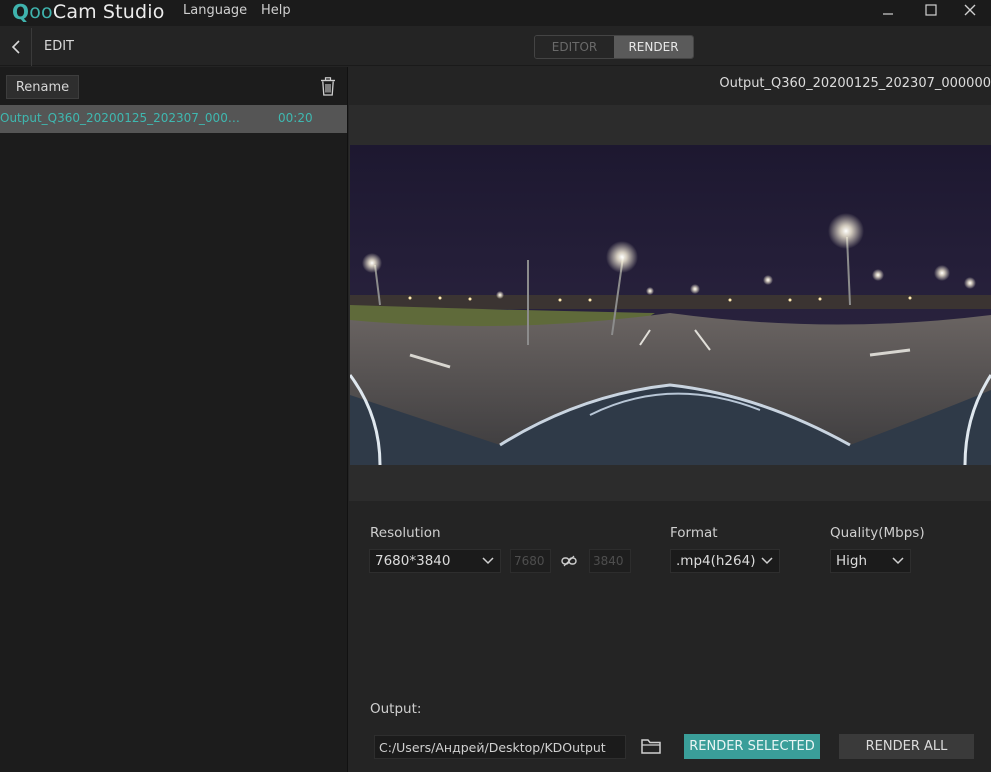 This screenshot has width=991, height=772. Describe the element at coordinates (295, 118) in the screenshot. I see `file-duration: 00:20` at that location.